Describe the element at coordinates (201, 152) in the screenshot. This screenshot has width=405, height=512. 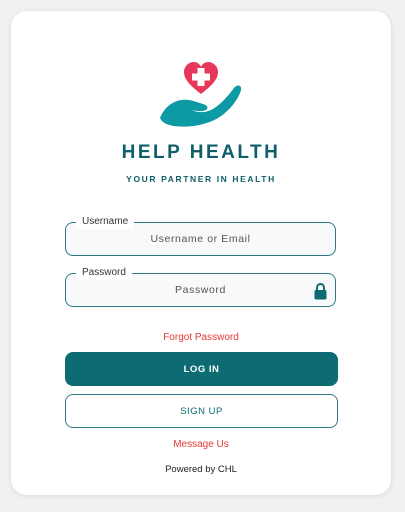
I see `brand-title: HELP HEALTH` at that location.